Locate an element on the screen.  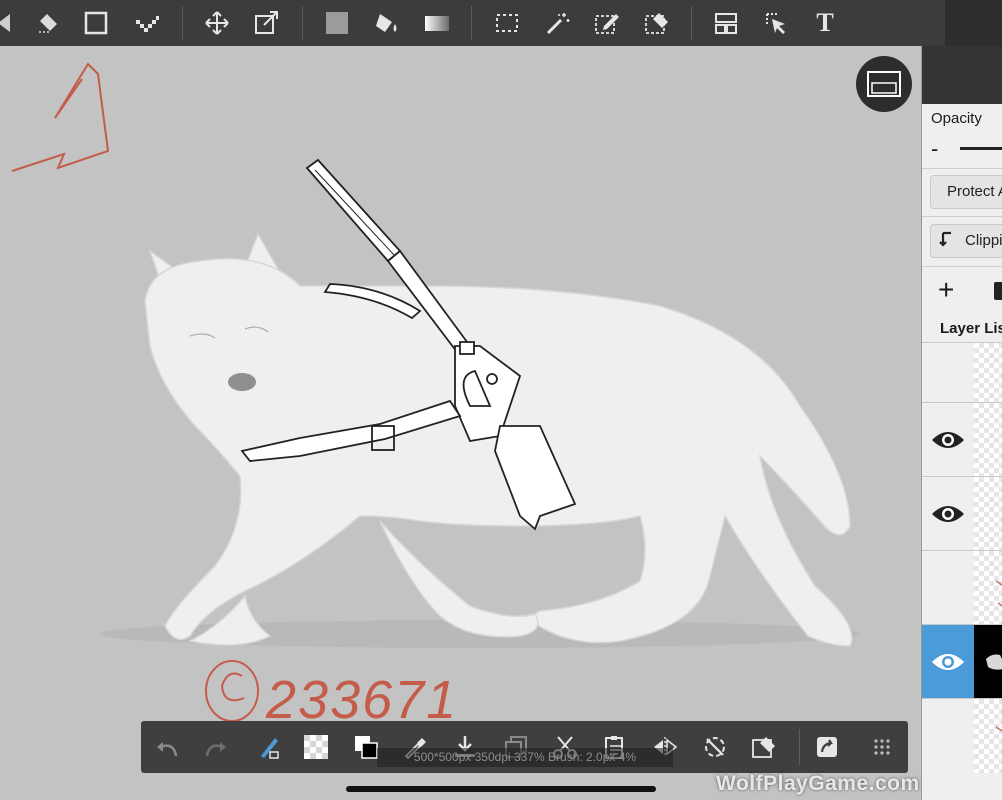
dot-pen-icon is located at coordinates (147, 24).